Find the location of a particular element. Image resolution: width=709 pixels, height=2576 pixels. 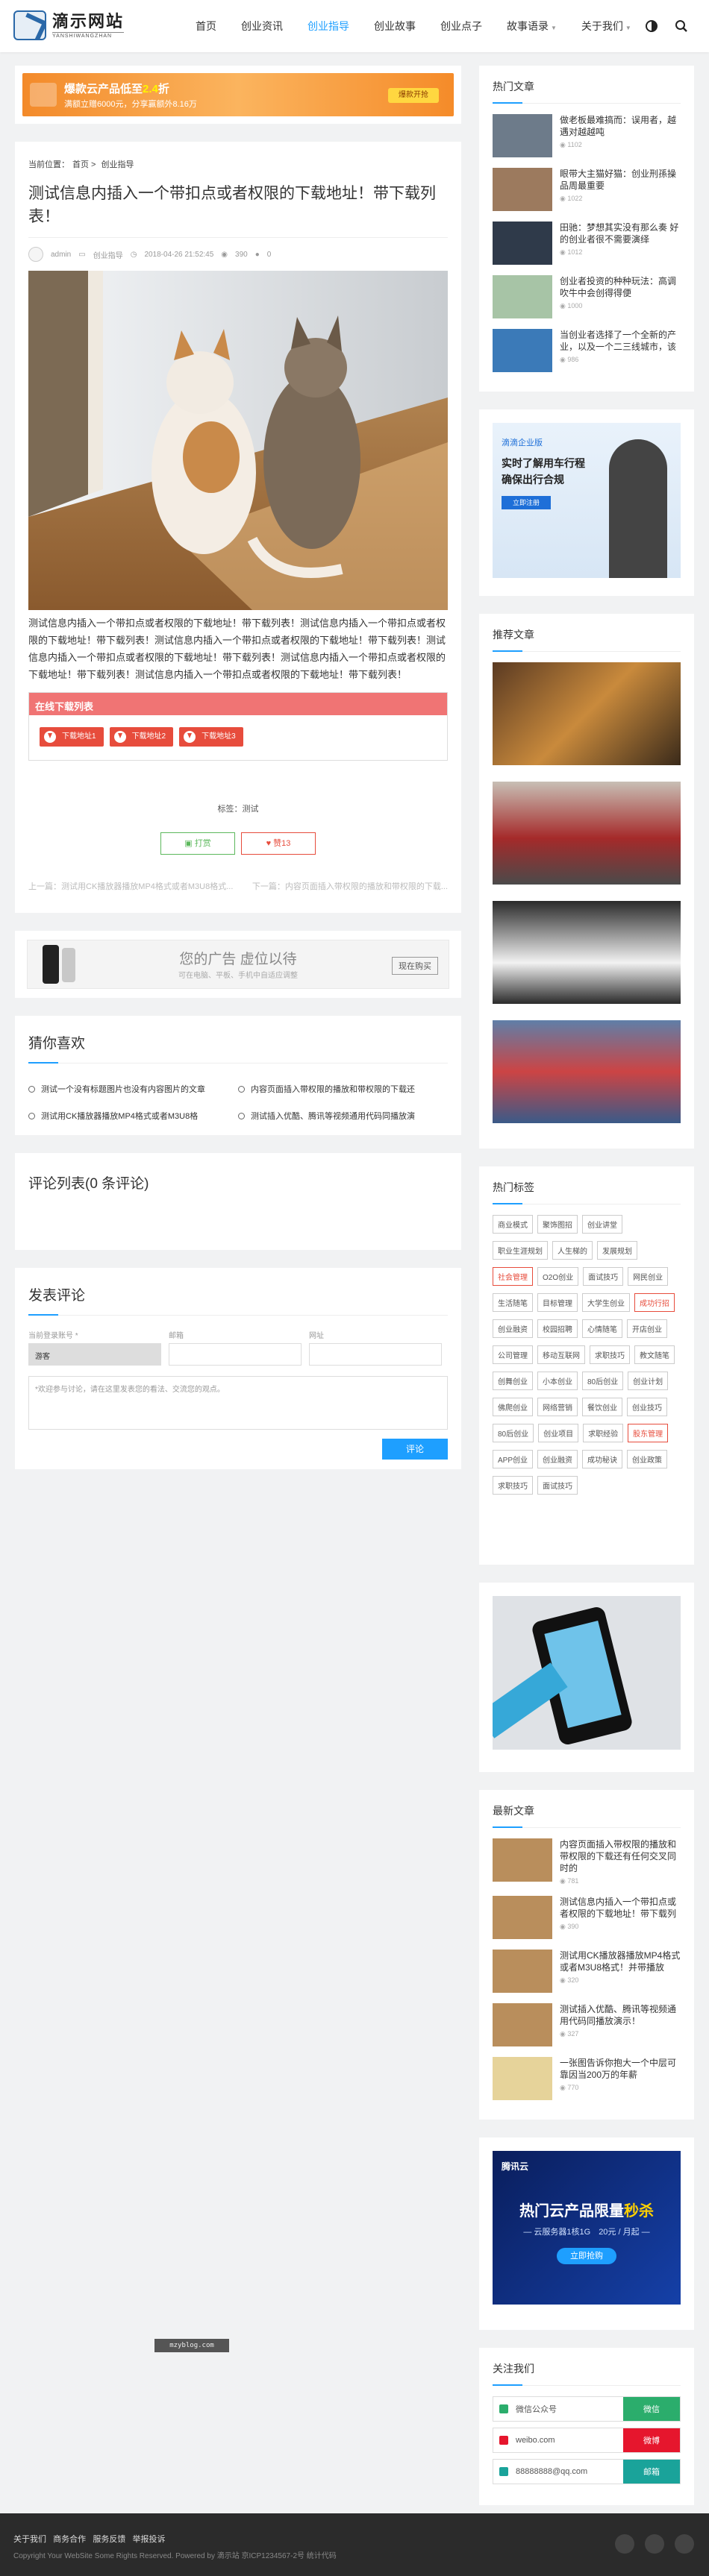

follow-wechat: 微信公众号 微信 is located at coordinates (587, 2409).